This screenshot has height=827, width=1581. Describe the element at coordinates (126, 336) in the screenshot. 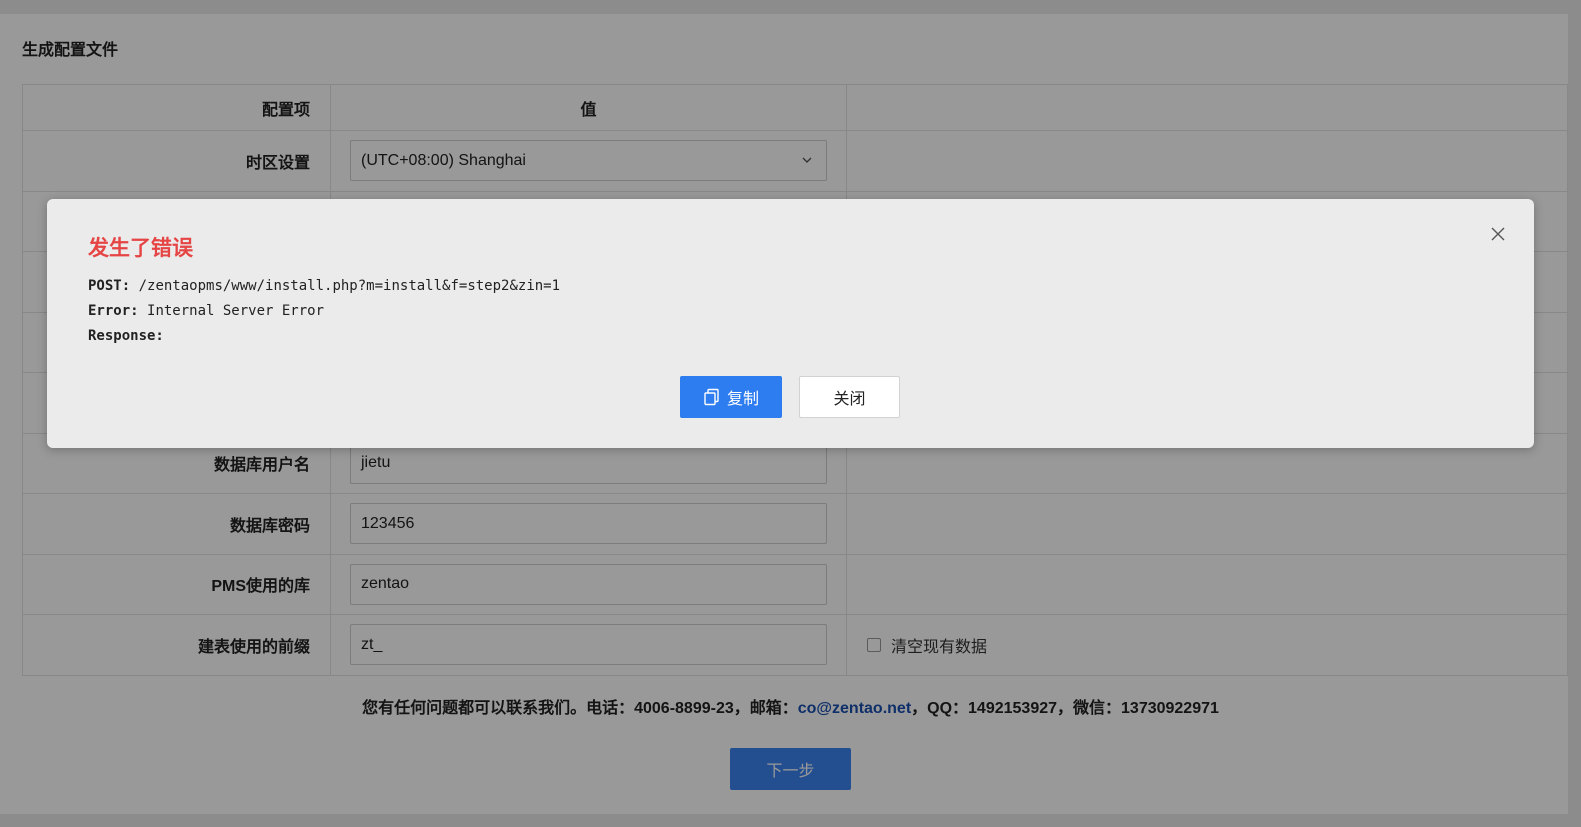

I see `response-label: Response:` at that location.